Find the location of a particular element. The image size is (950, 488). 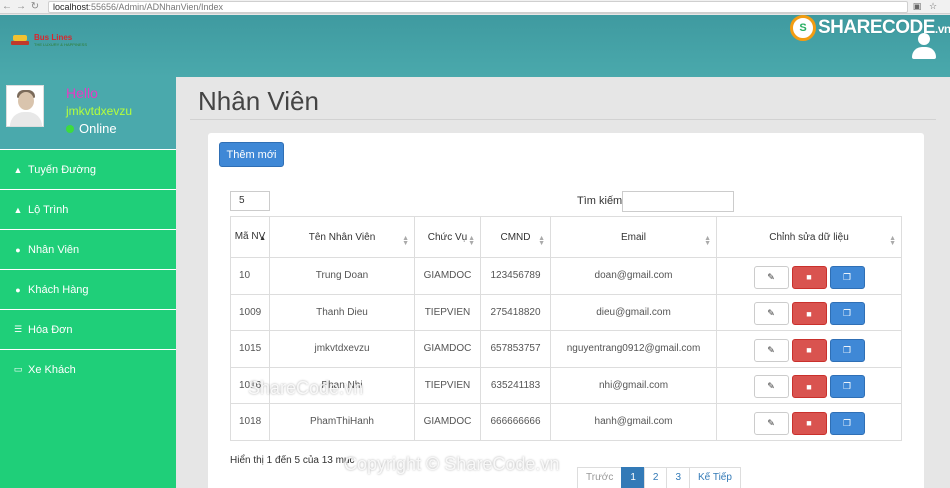

cell-email: nguyentrang0912@gmail.com is located at coordinates (633, 349).